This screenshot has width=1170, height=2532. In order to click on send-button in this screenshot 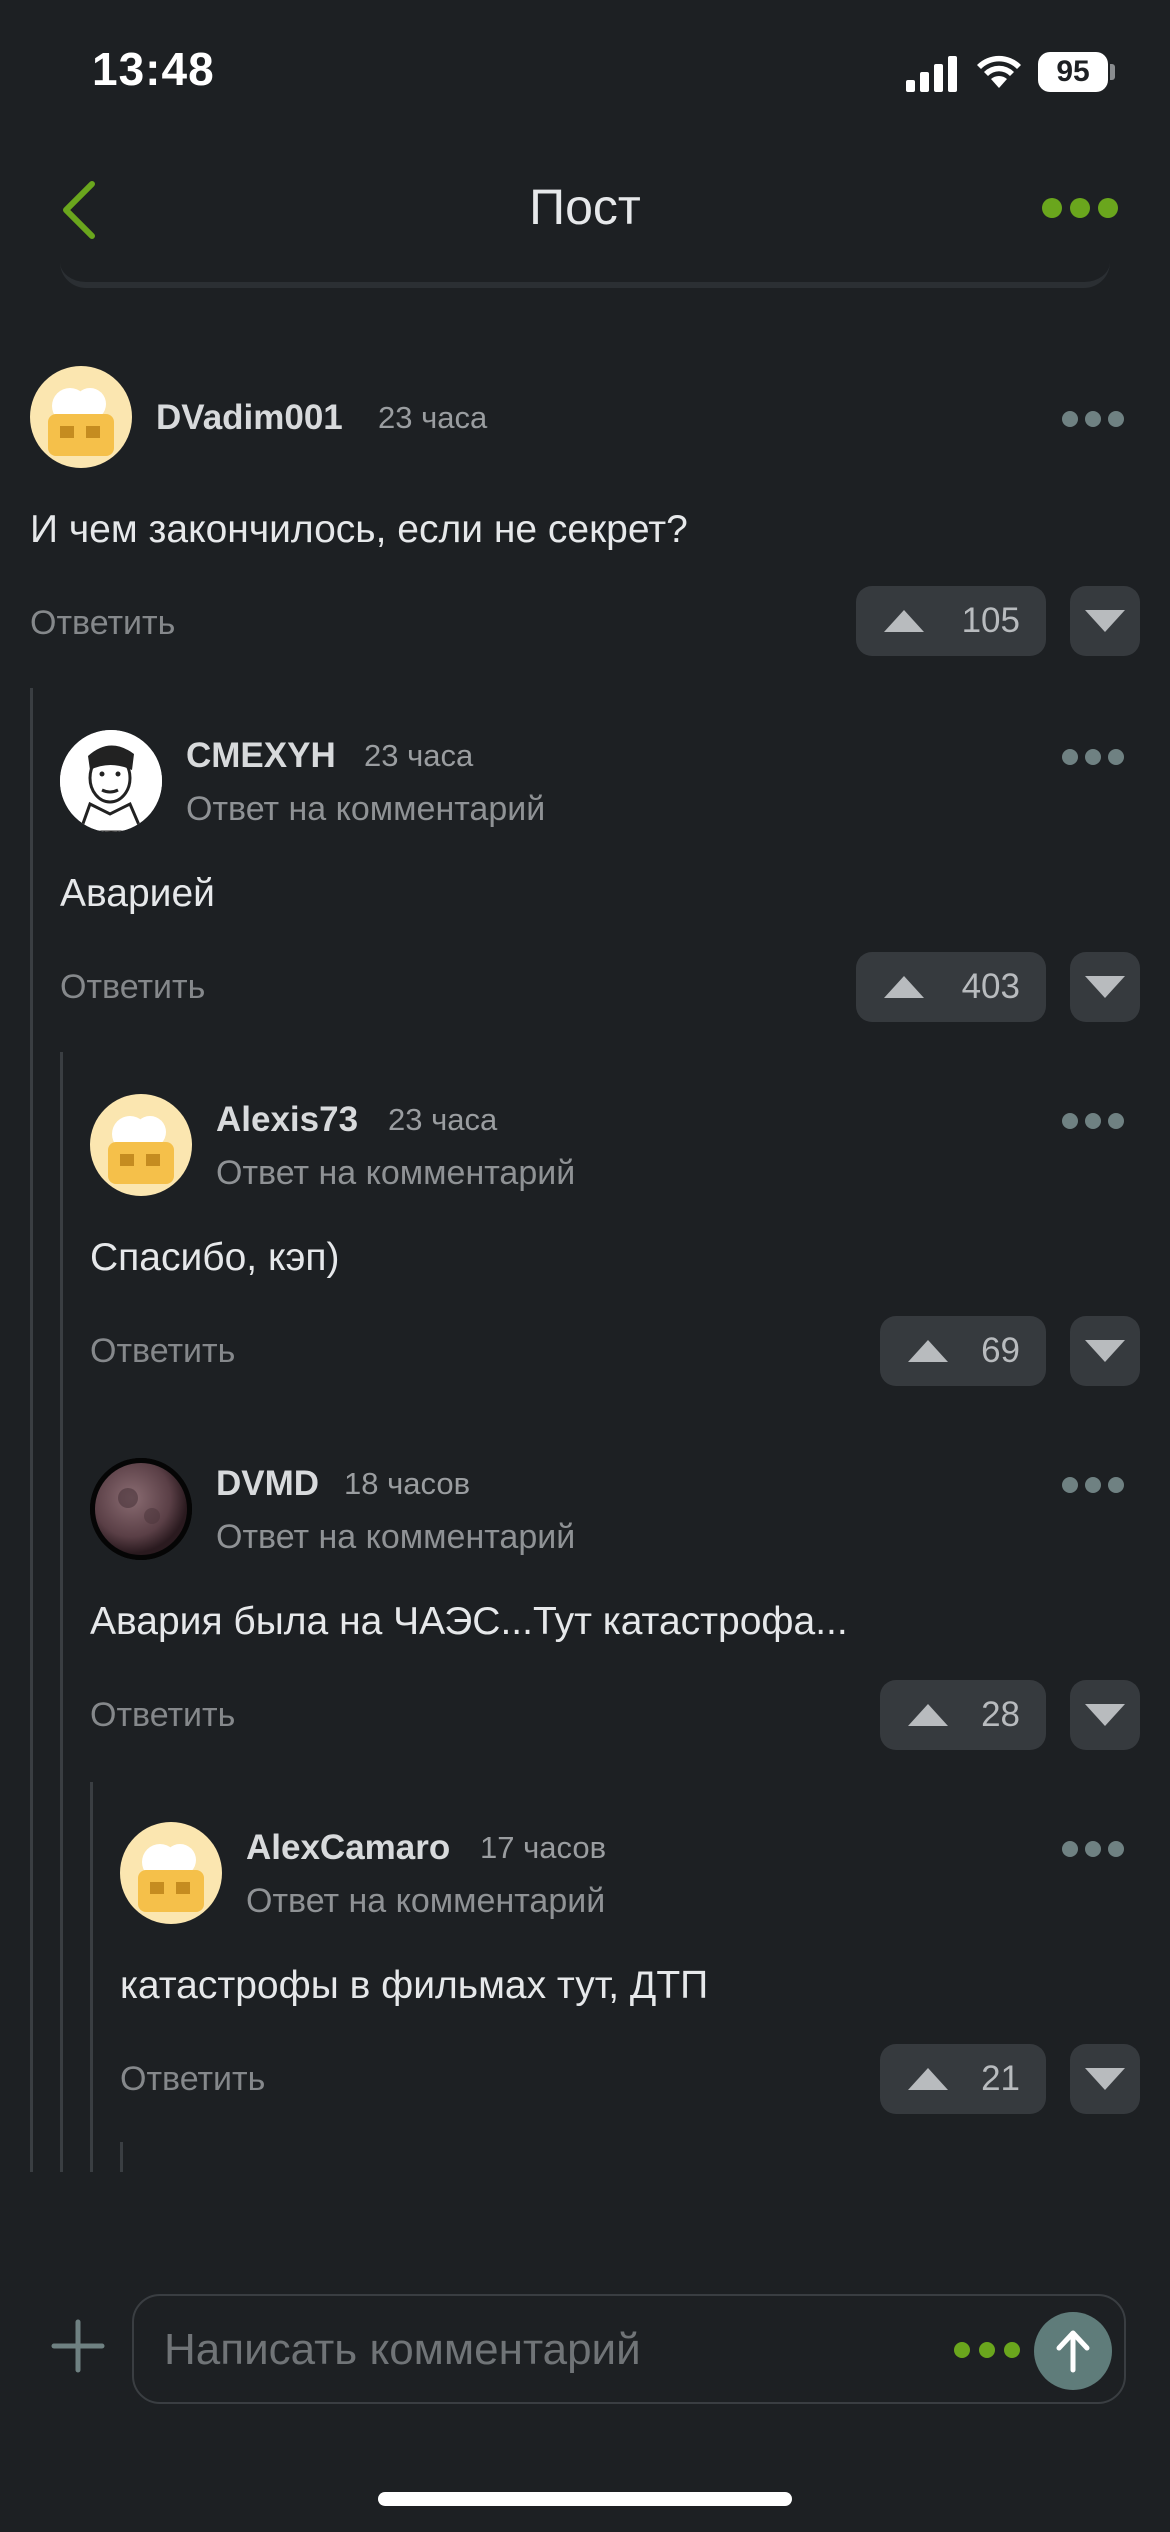, I will do `click(1073, 2351)`.